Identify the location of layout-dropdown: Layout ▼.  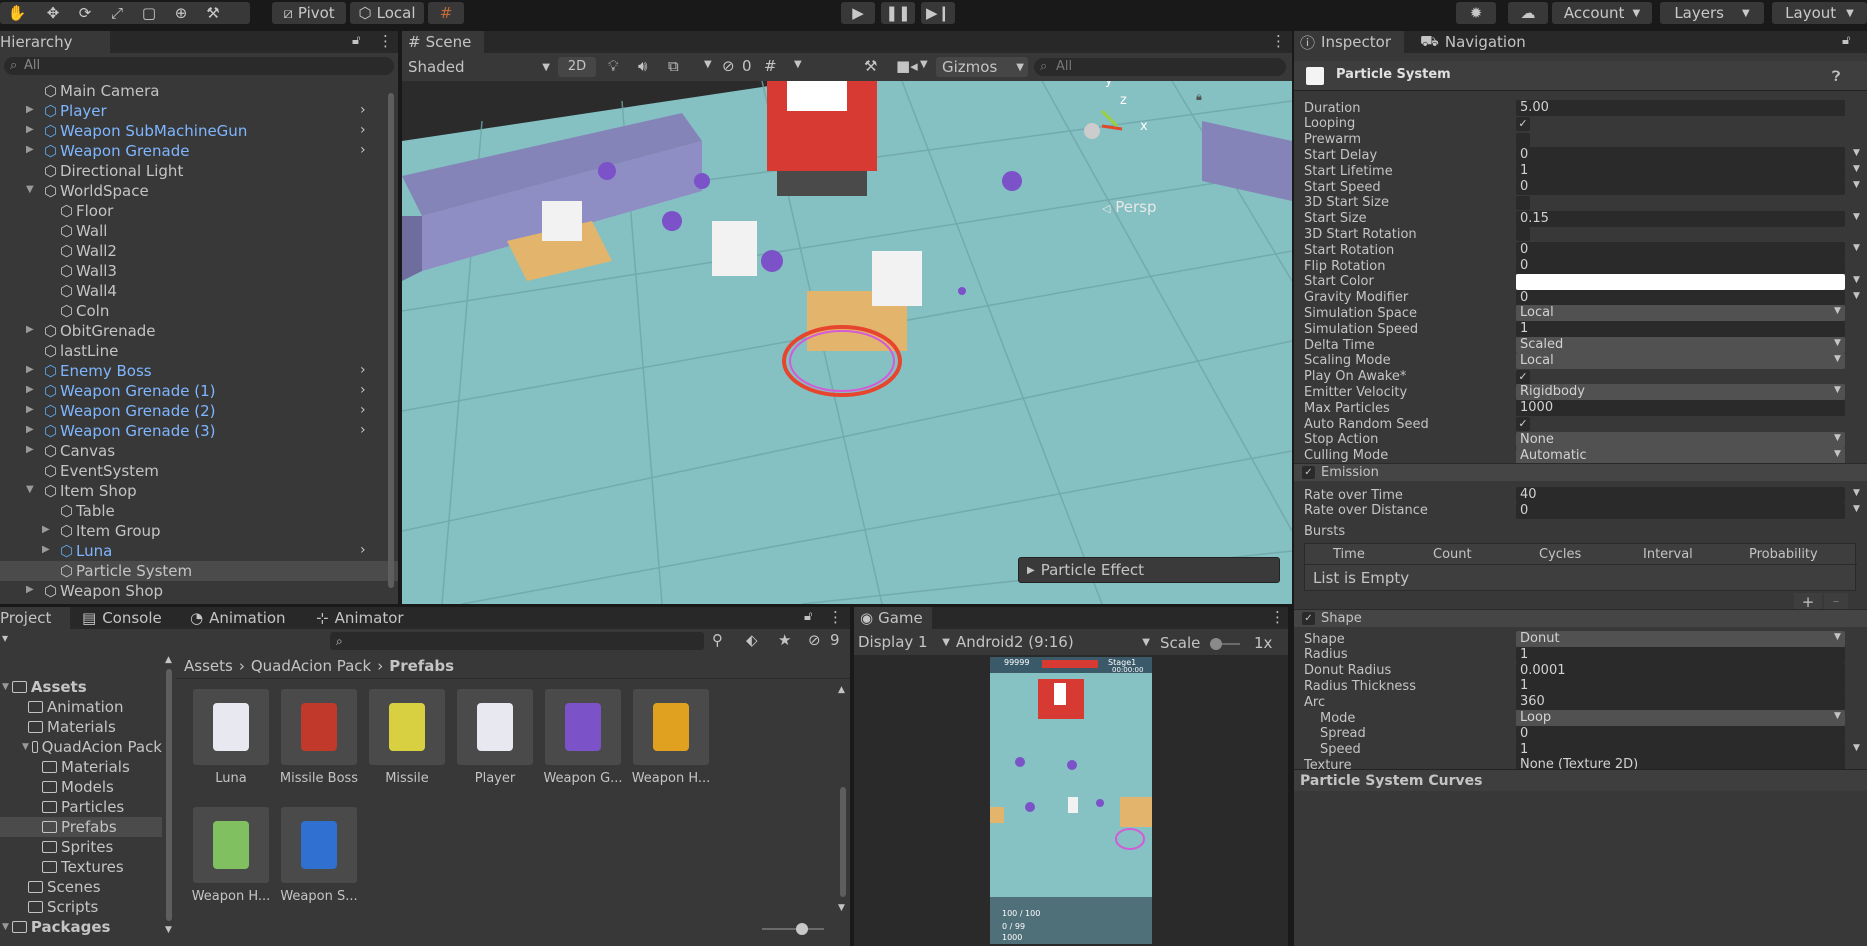
(1819, 13).